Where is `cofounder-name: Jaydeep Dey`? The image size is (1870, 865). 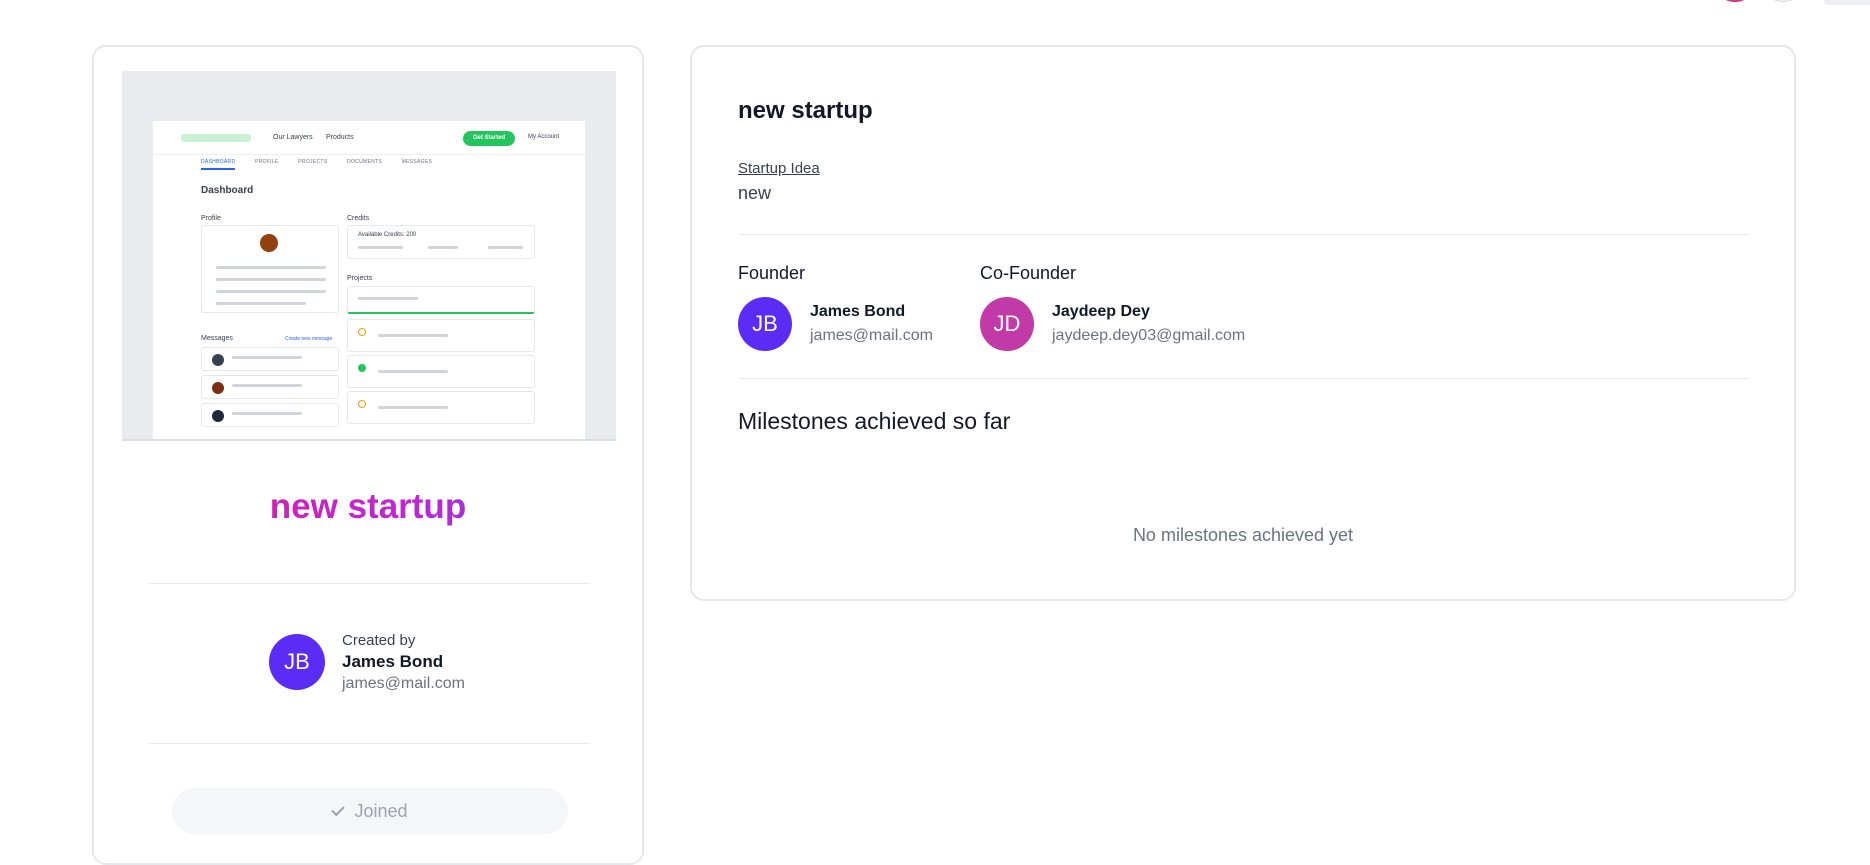
cofounder-name: Jaydeep Dey is located at coordinates (1101, 311).